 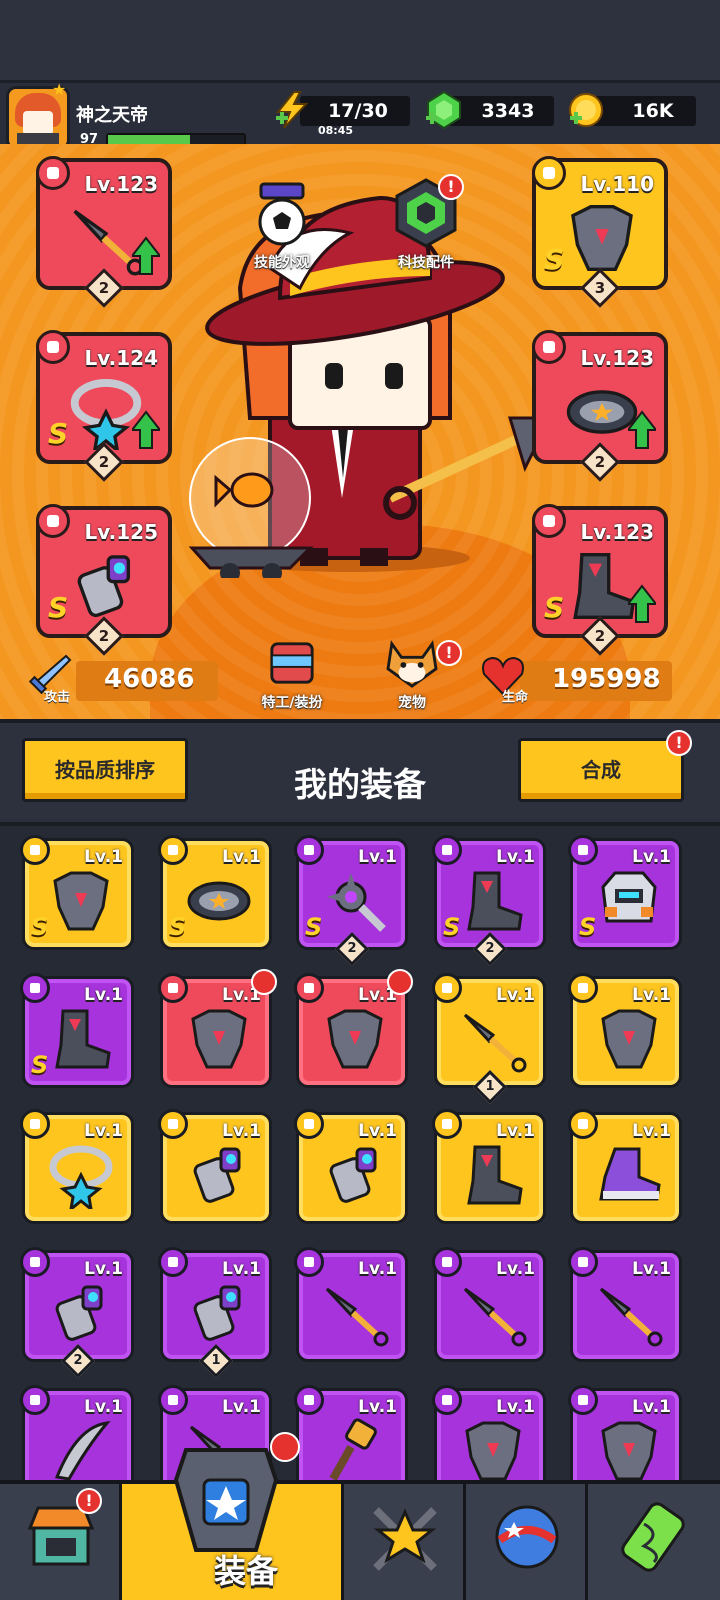 I want to click on nav-tab-lab, so click(x=654, y=1542).